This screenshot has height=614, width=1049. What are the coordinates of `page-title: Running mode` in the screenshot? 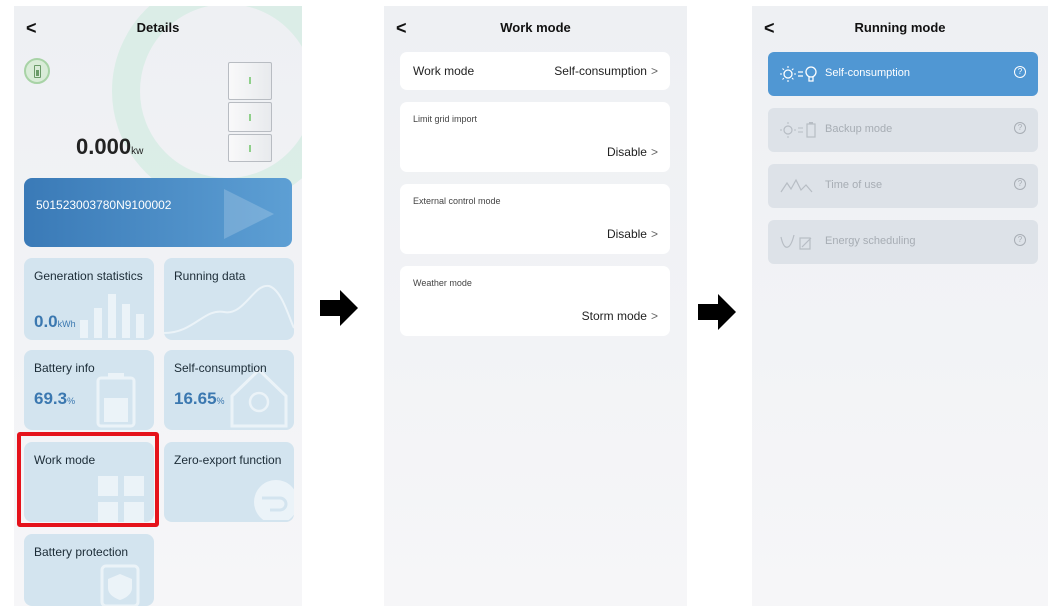 It's located at (900, 27).